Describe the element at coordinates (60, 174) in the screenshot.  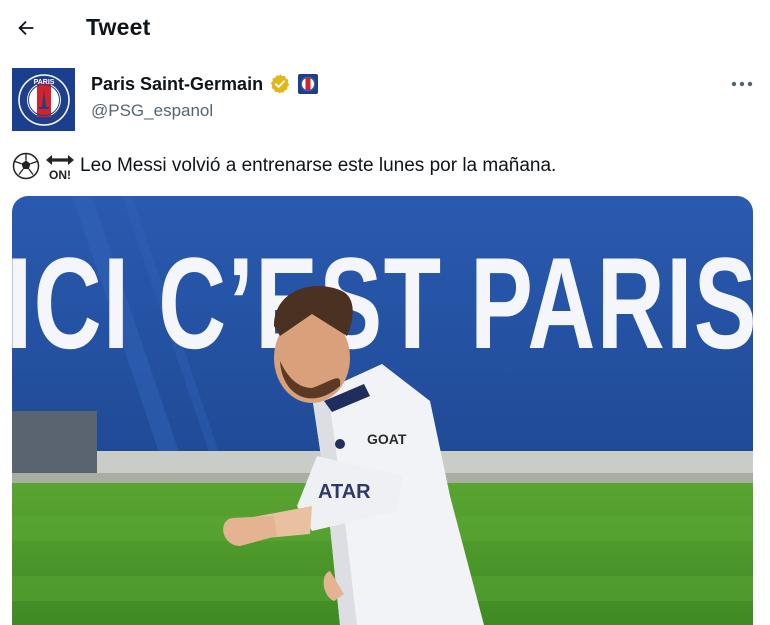
I see `svg-text: ON!` at that location.